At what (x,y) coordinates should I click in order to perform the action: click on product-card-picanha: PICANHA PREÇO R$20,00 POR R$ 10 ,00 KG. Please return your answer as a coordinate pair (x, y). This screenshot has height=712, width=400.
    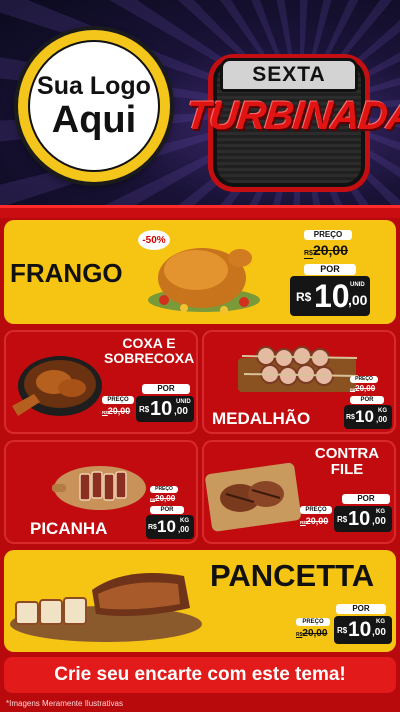
    Looking at the image, I should click on (101, 492).